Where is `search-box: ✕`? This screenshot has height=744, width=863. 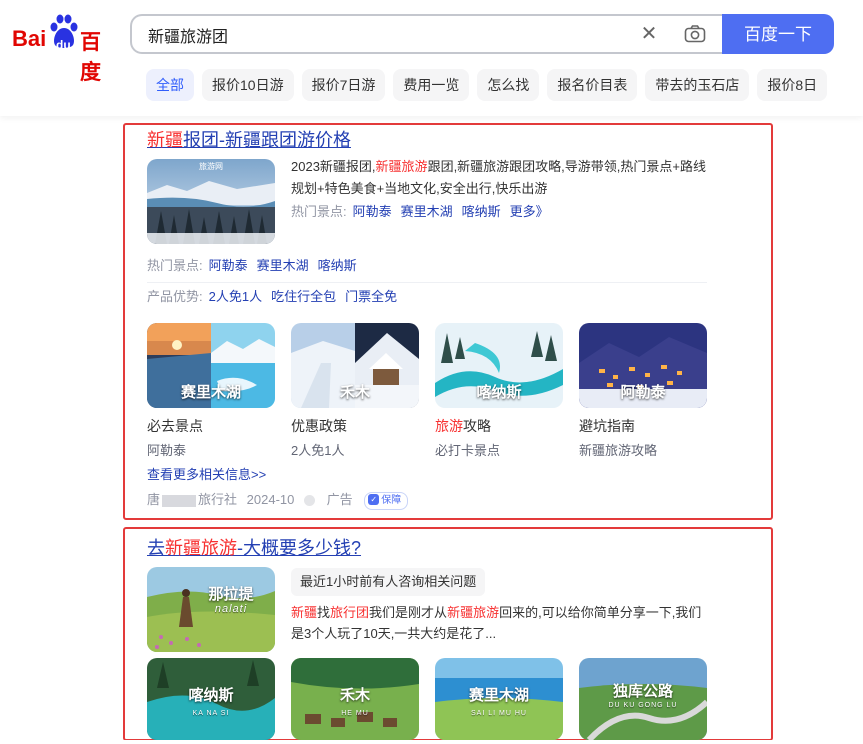 search-box: ✕ is located at coordinates (427, 34).